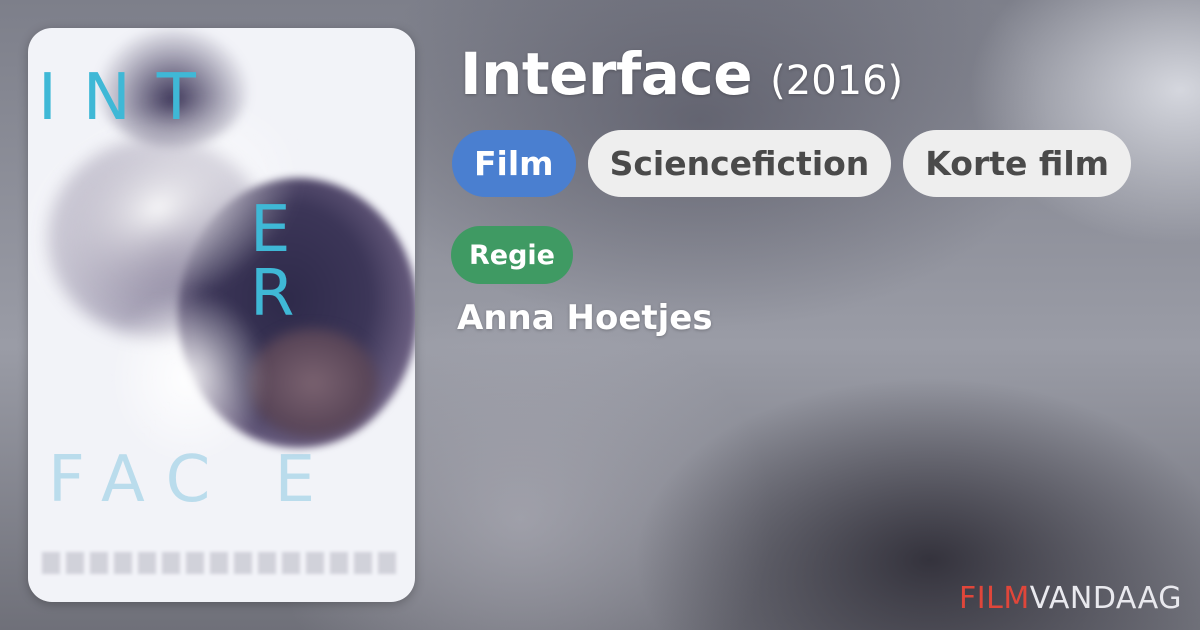 This screenshot has width=1200, height=630. What do you see at coordinates (188, 378) in the screenshot?
I see `poster-shape` at bounding box center [188, 378].